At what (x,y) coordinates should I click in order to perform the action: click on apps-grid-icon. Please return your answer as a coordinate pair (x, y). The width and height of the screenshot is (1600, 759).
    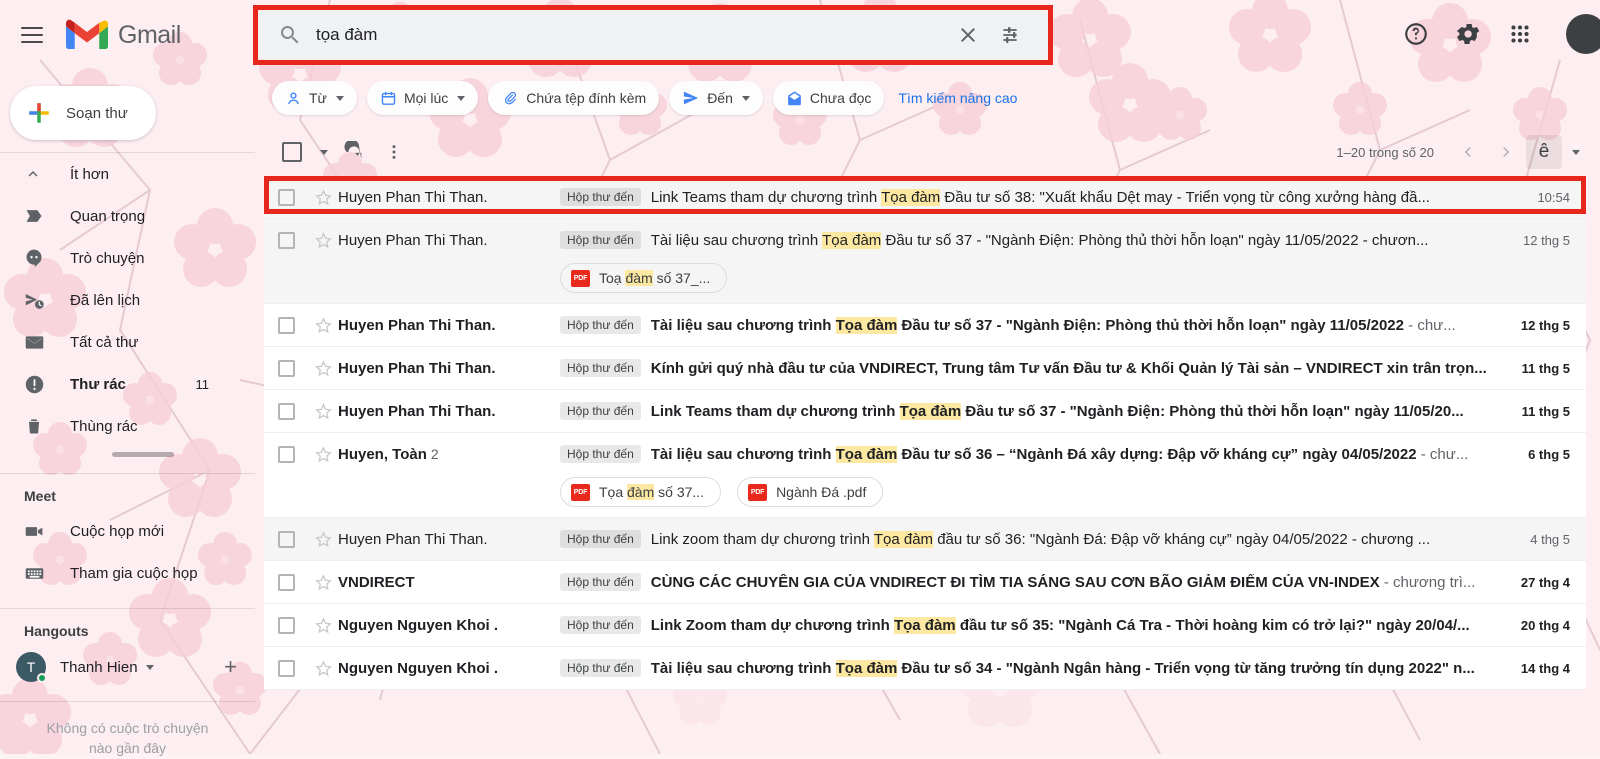
    Looking at the image, I should click on (1520, 34).